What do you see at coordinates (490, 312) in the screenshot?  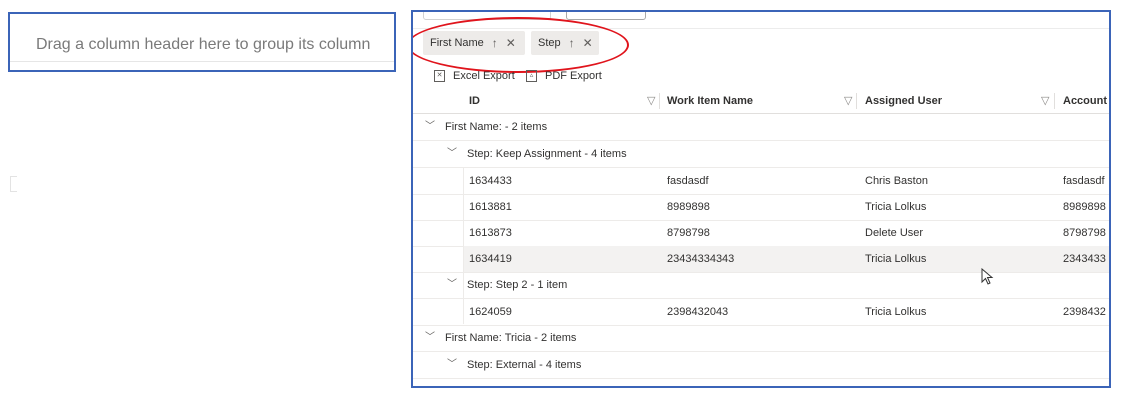 I see `cell-id: 1624059` at bounding box center [490, 312].